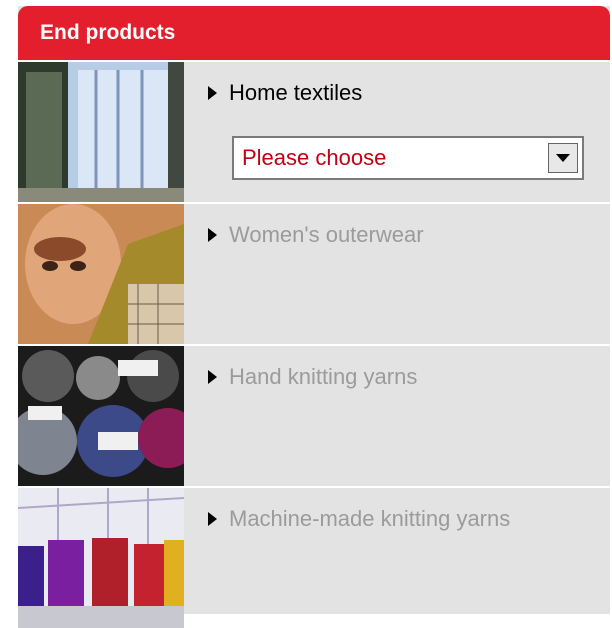  What do you see at coordinates (101, 132) in the screenshot?
I see `home-textiles-thumbnail` at bounding box center [101, 132].